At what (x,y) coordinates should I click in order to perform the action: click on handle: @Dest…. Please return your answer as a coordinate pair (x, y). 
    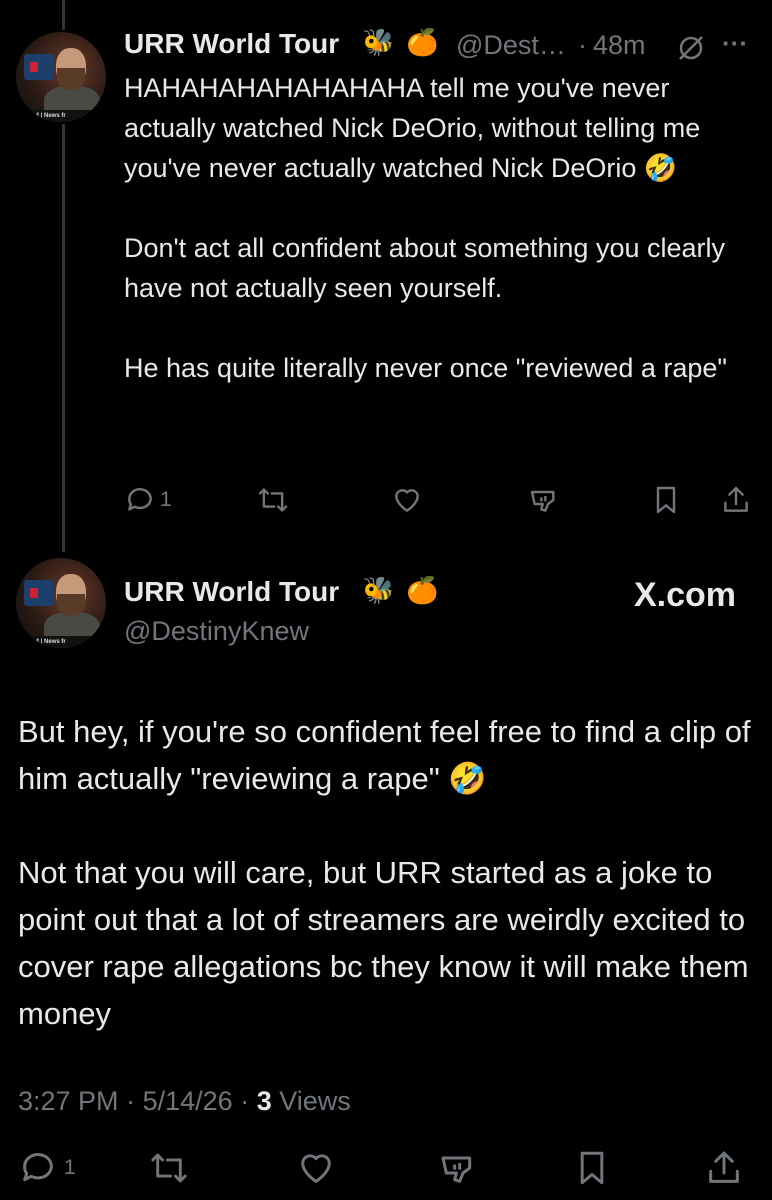
    Looking at the image, I should click on (511, 45).